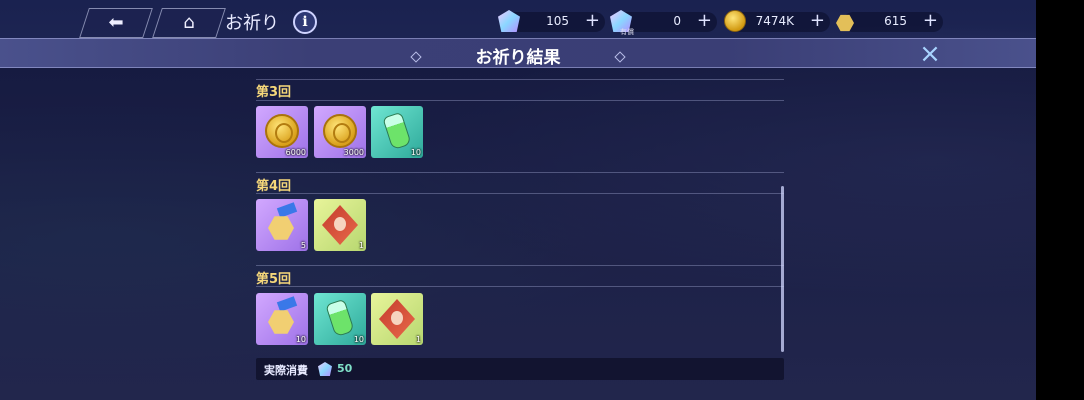 The height and width of the screenshot is (400, 1084). I want to click on item-count: 3000, so click(353, 152).